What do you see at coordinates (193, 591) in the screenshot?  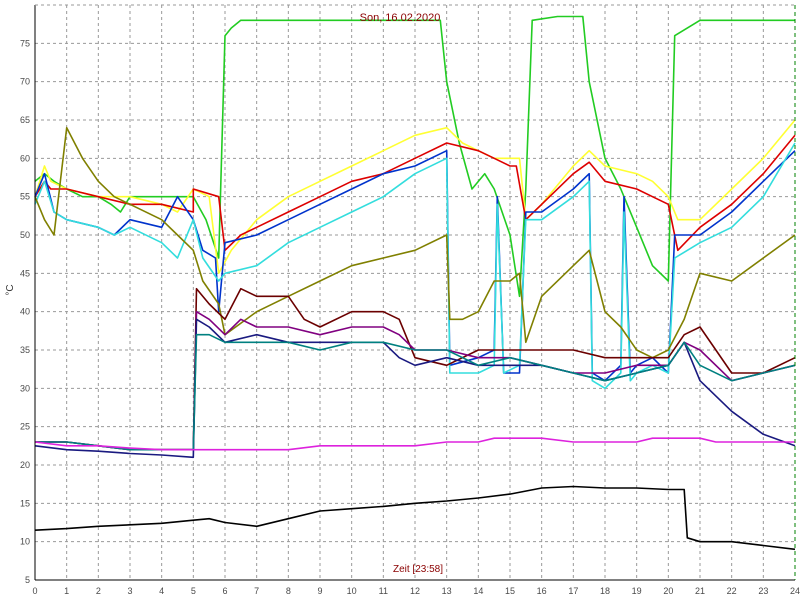 I see `x-tick-label: 5` at bounding box center [193, 591].